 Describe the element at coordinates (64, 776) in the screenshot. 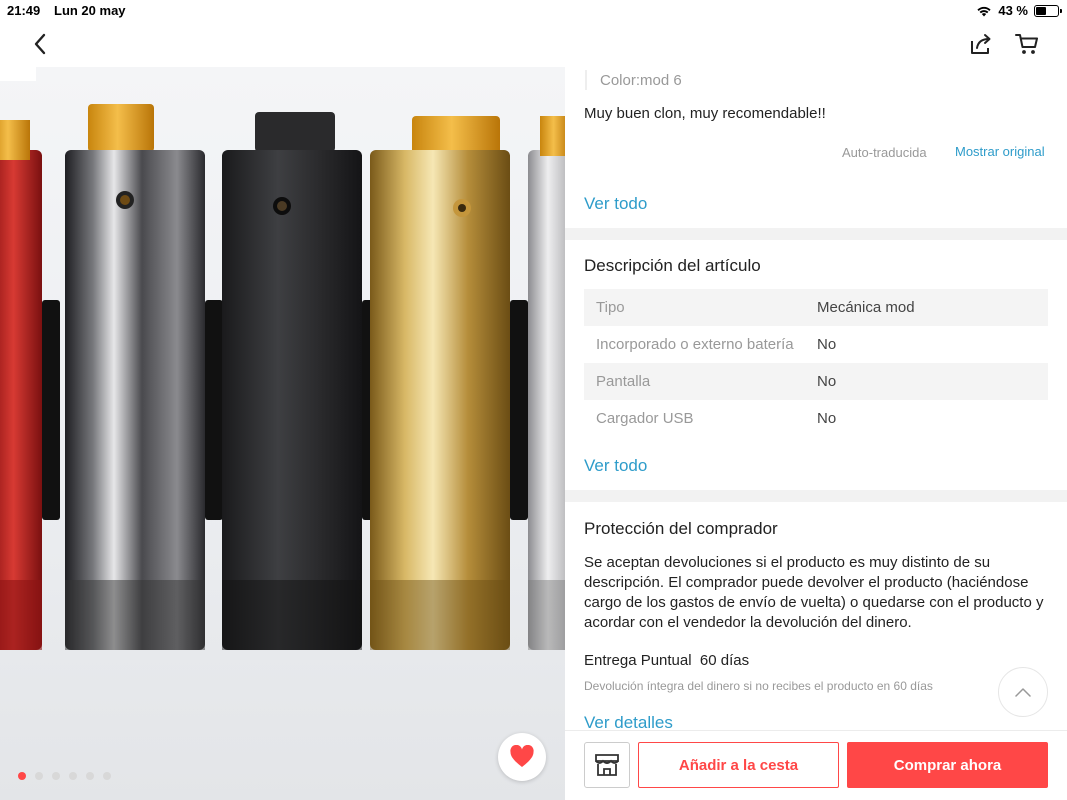

I see `gallery-dots` at that location.